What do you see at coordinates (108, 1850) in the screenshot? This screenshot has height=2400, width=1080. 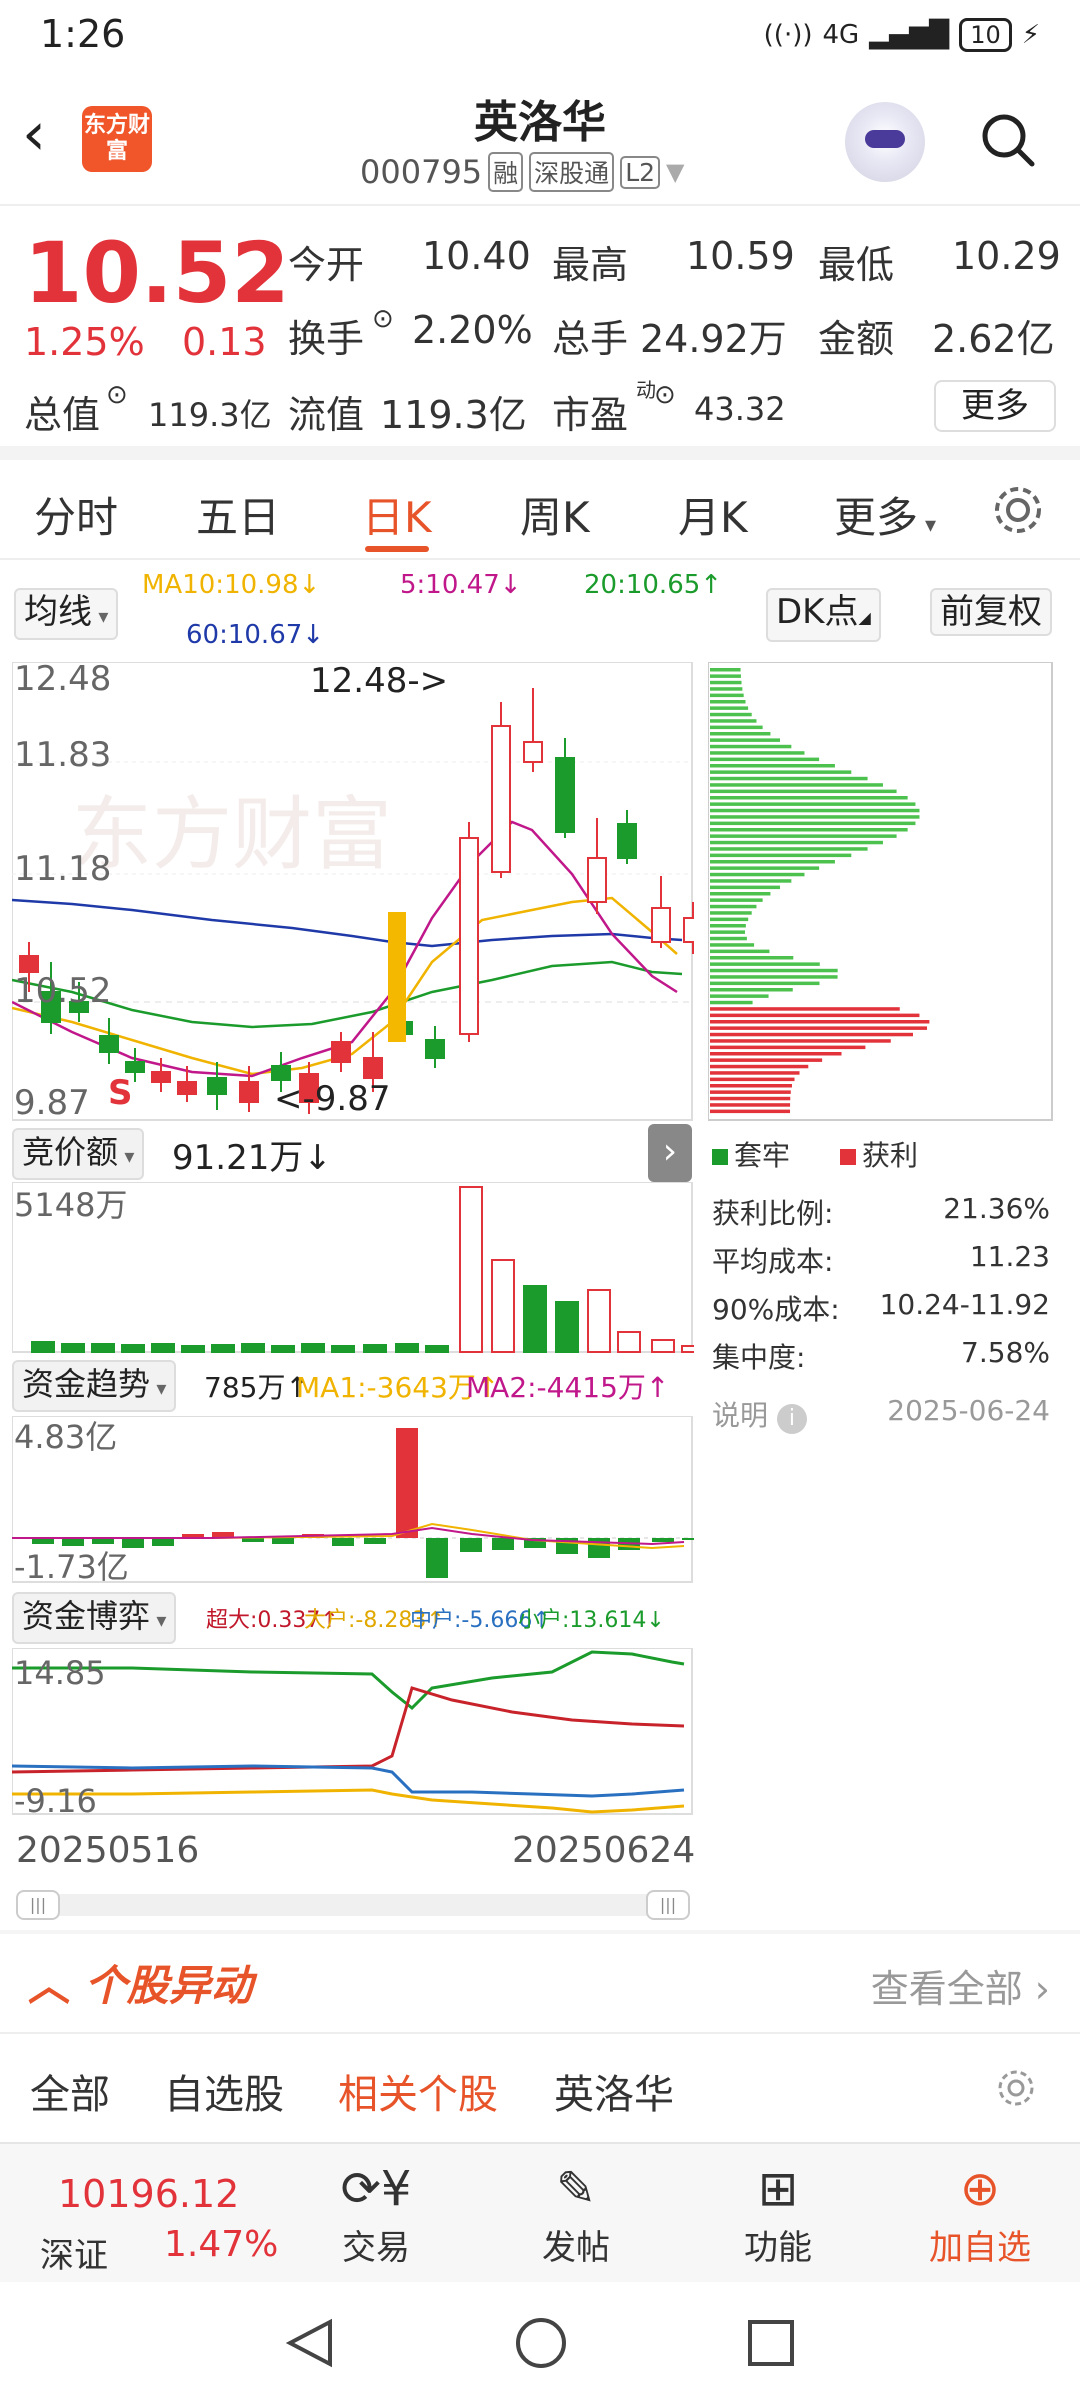 I see `start-date: 20250516` at bounding box center [108, 1850].